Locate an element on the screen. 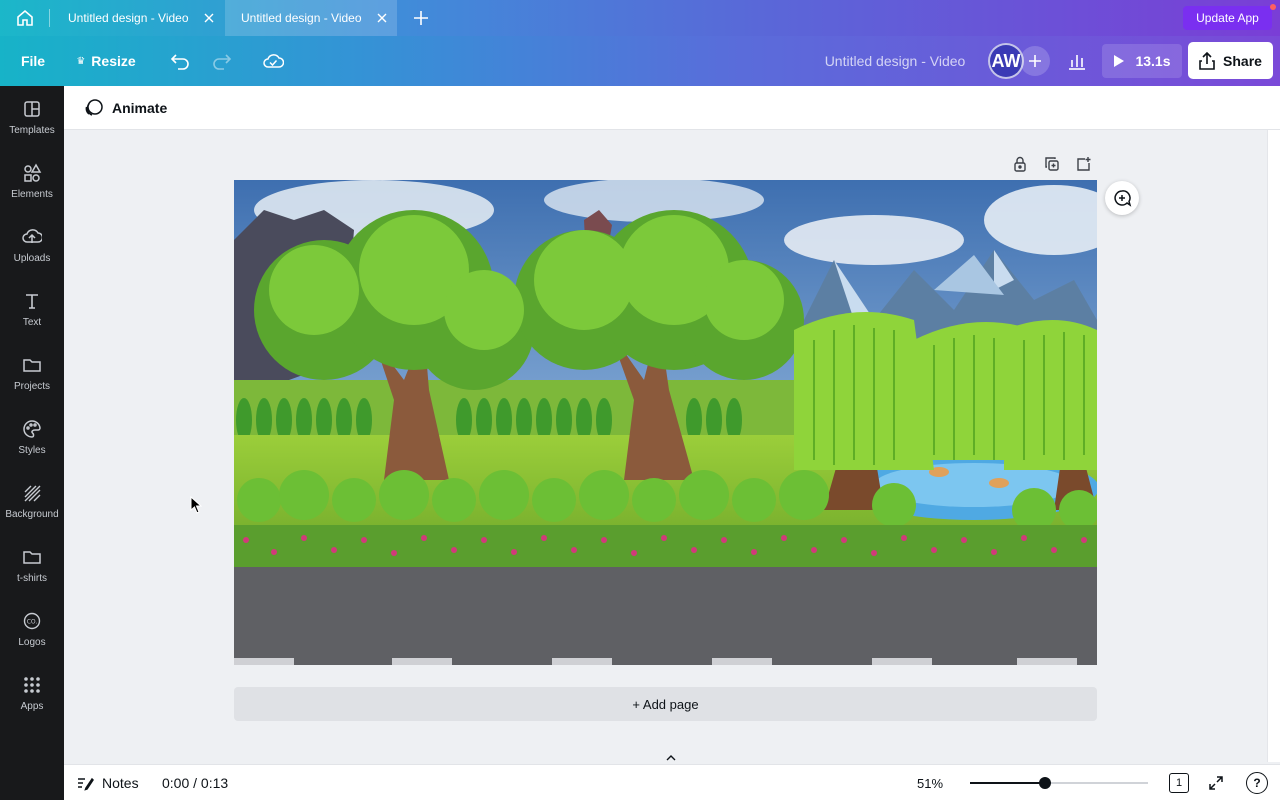  user-avatar: AW is located at coordinates (1006, 61).